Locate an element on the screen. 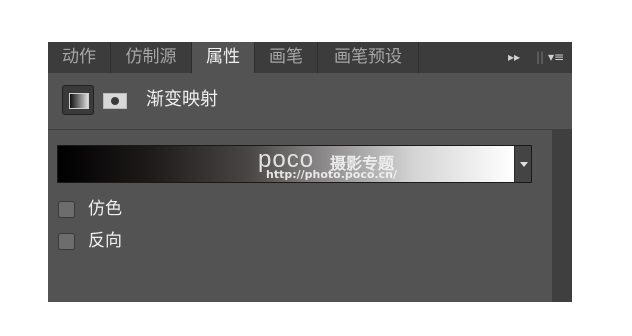 Image resolution: width=632 pixels, height=336 pixels. collapse-panel-icon: ▸▸ is located at coordinates (514, 57).